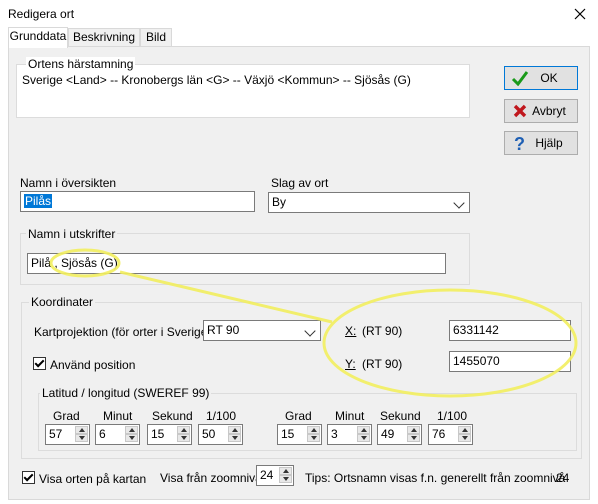 This screenshot has width=598, height=504. I want to click on origin-label: Ortens härstamning, so click(81, 64).